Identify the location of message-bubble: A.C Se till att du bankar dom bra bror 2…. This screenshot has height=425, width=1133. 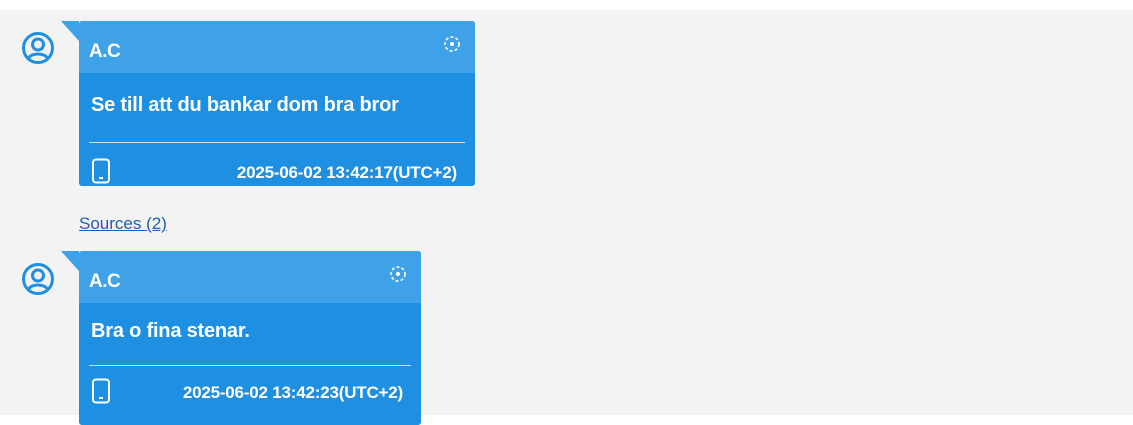
(268, 103).